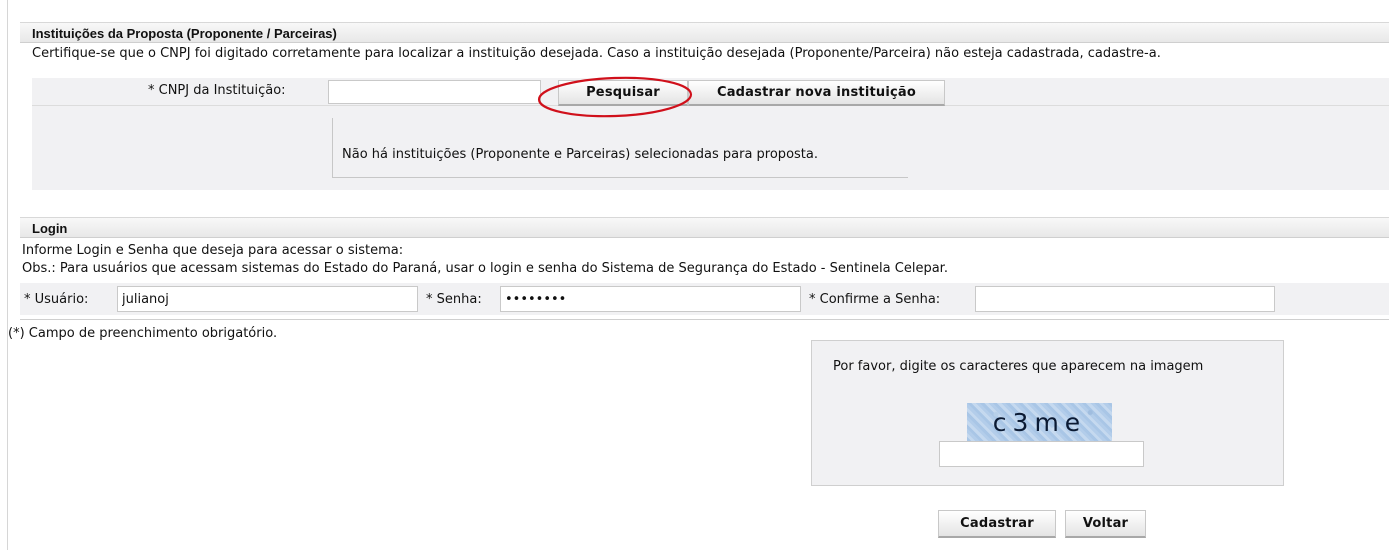 This screenshot has height=550, width=1389. I want to click on captcha-image: c3me, so click(1039, 422).